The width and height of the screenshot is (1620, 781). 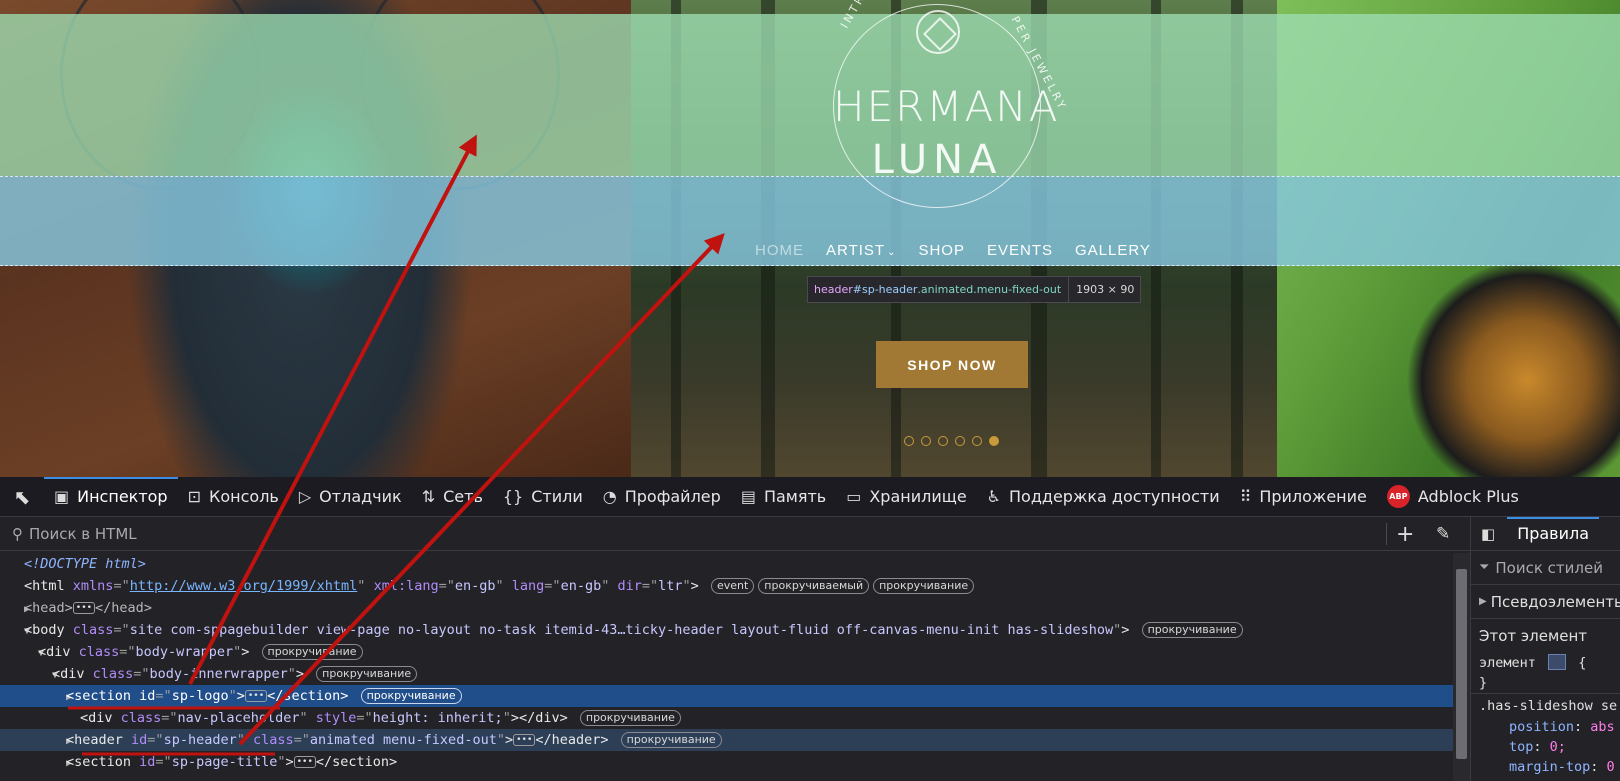 What do you see at coordinates (726, 608) in the screenshot?
I see `tree-row-head: ▶<head> ••• </head>` at bounding box center [726, 608].